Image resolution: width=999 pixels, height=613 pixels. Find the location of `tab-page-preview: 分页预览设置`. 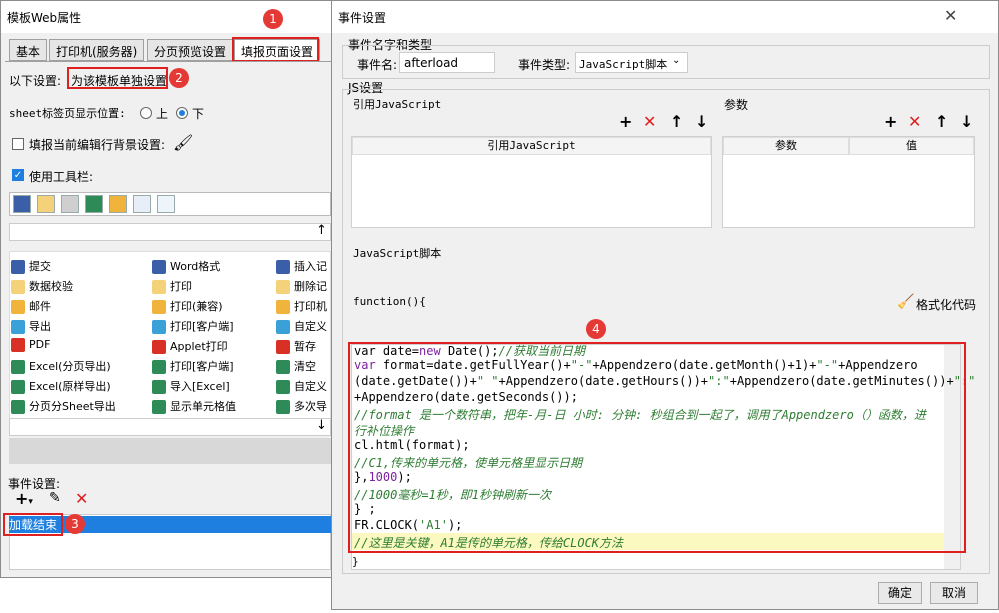

tab-page-preview: 分页预览设置 is located at coordinates (190, 50).